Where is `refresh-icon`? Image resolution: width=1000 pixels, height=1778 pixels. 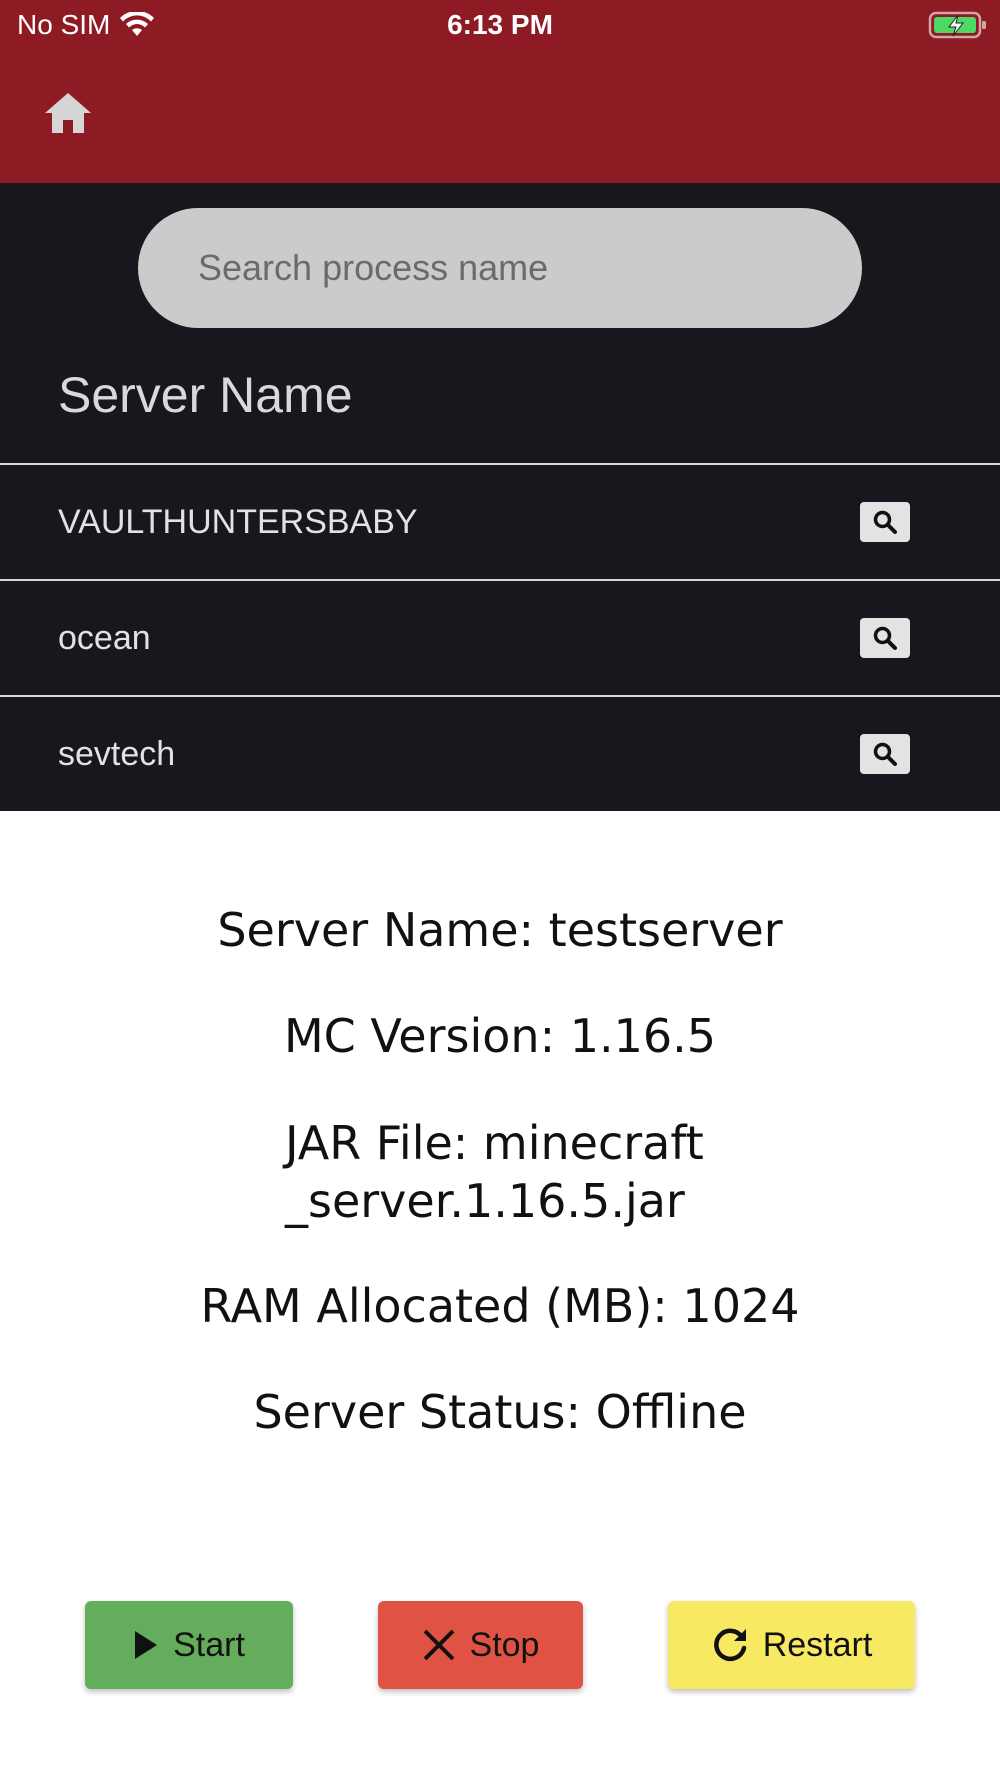
refresh-icon is located at coordinates (729, 1645).